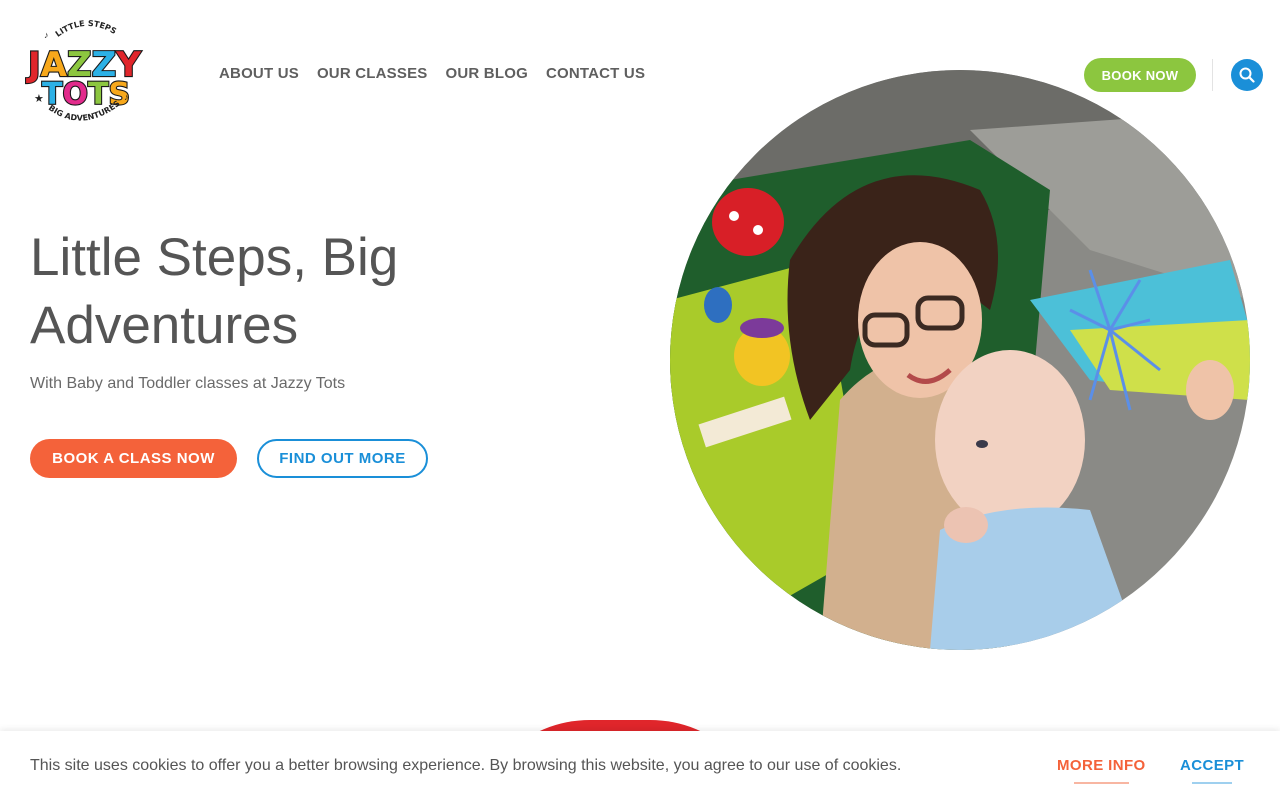 This screenshot has height=800, width=1280. I want to click on nav-our-classes: OUR CLASSES, so click(372, 74).